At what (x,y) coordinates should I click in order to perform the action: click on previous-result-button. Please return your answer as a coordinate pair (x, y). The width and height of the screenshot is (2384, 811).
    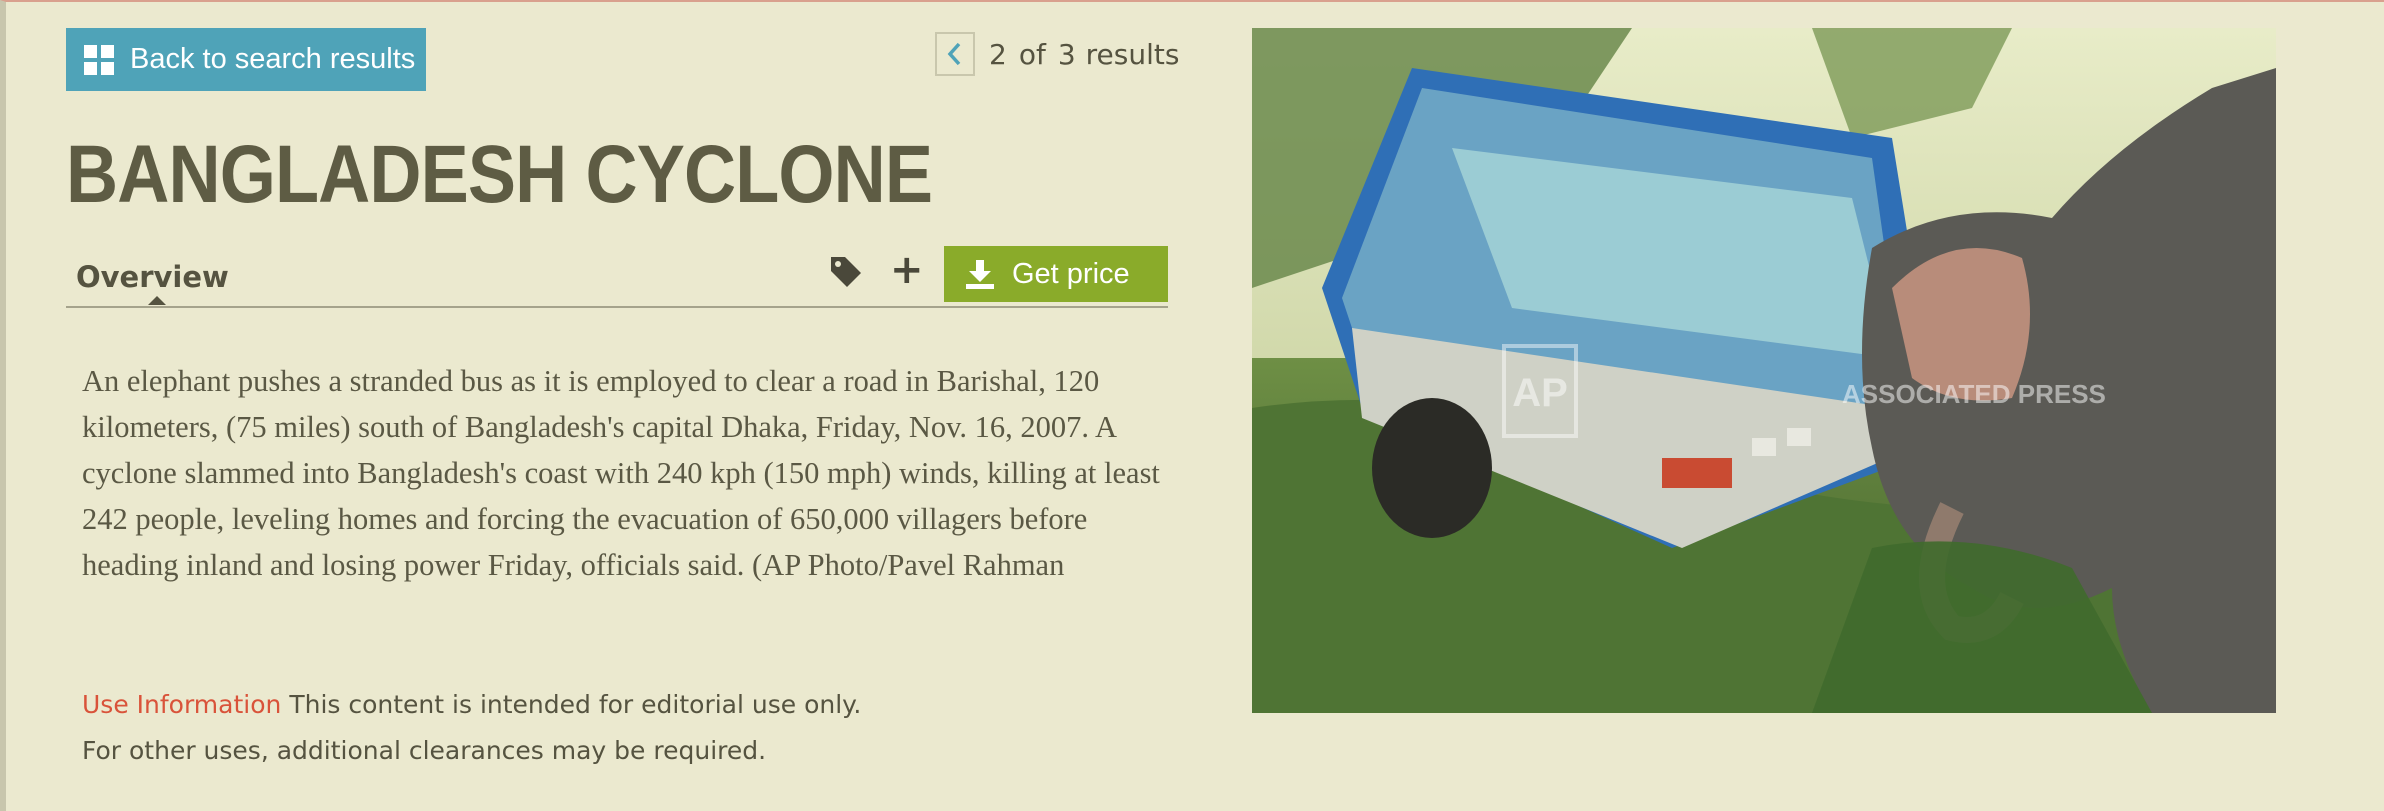
    Looking at the image, I should click on (955, 54).